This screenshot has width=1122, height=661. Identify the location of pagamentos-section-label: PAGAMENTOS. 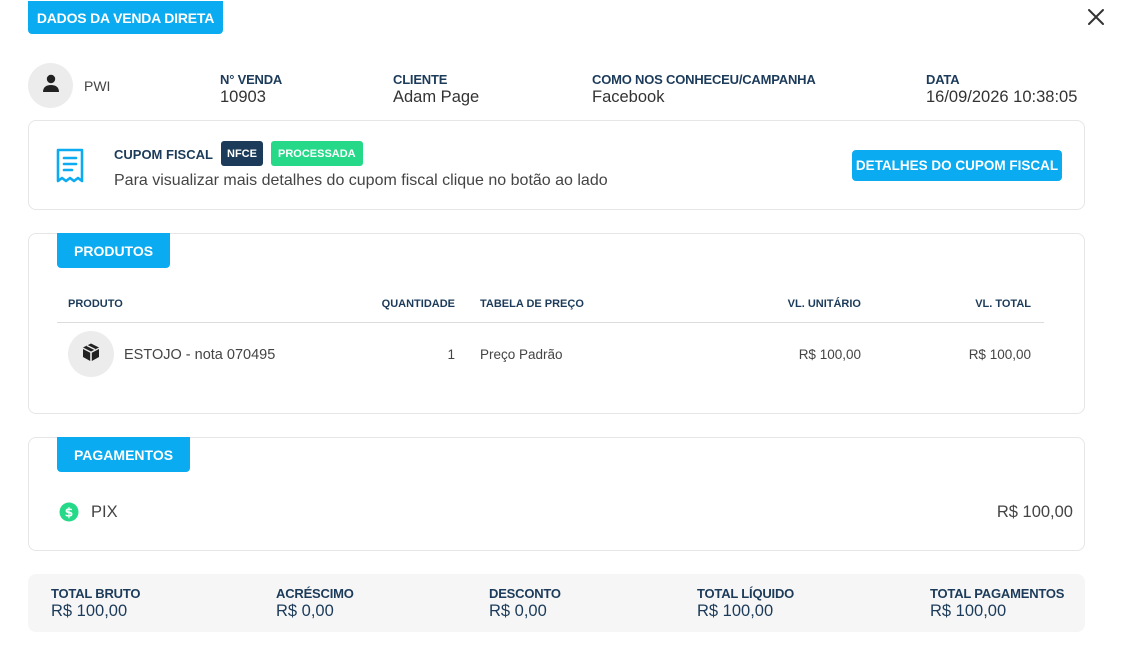
(124, 454).